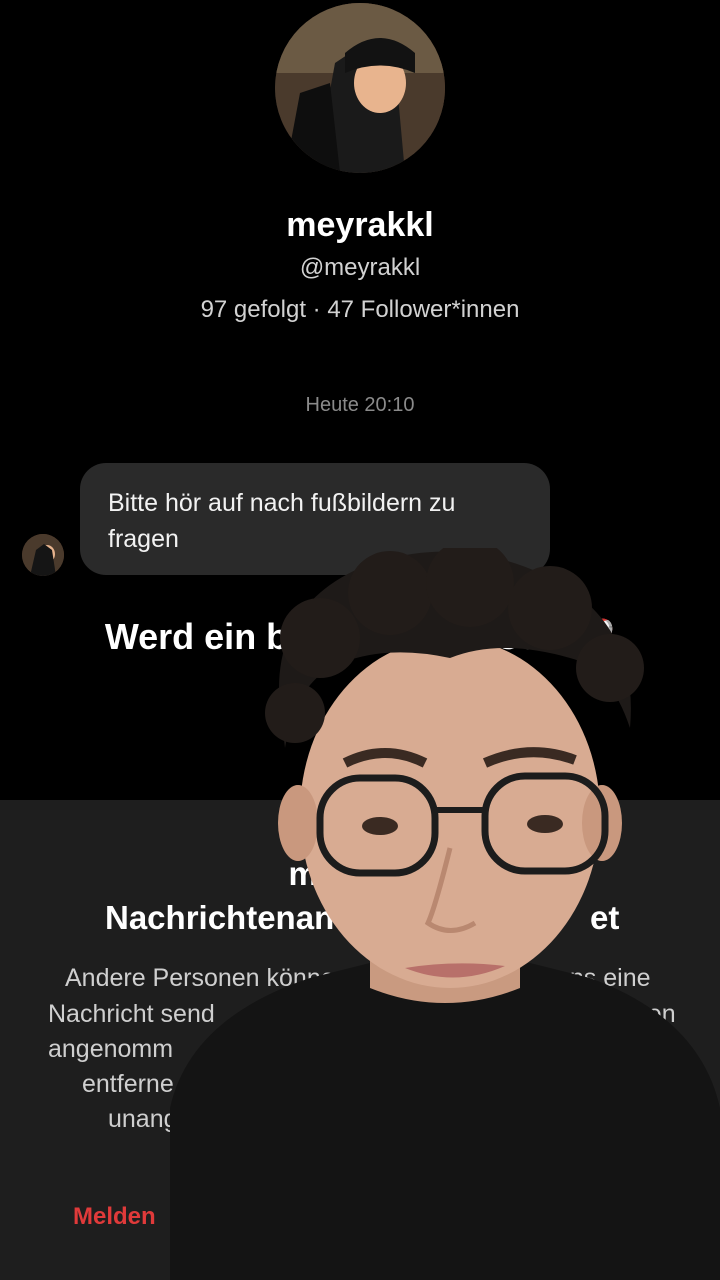  Describe the element at coordinates (111, 1049) in the screenshot. I see `sheet-body-line: angenomm` at that location.